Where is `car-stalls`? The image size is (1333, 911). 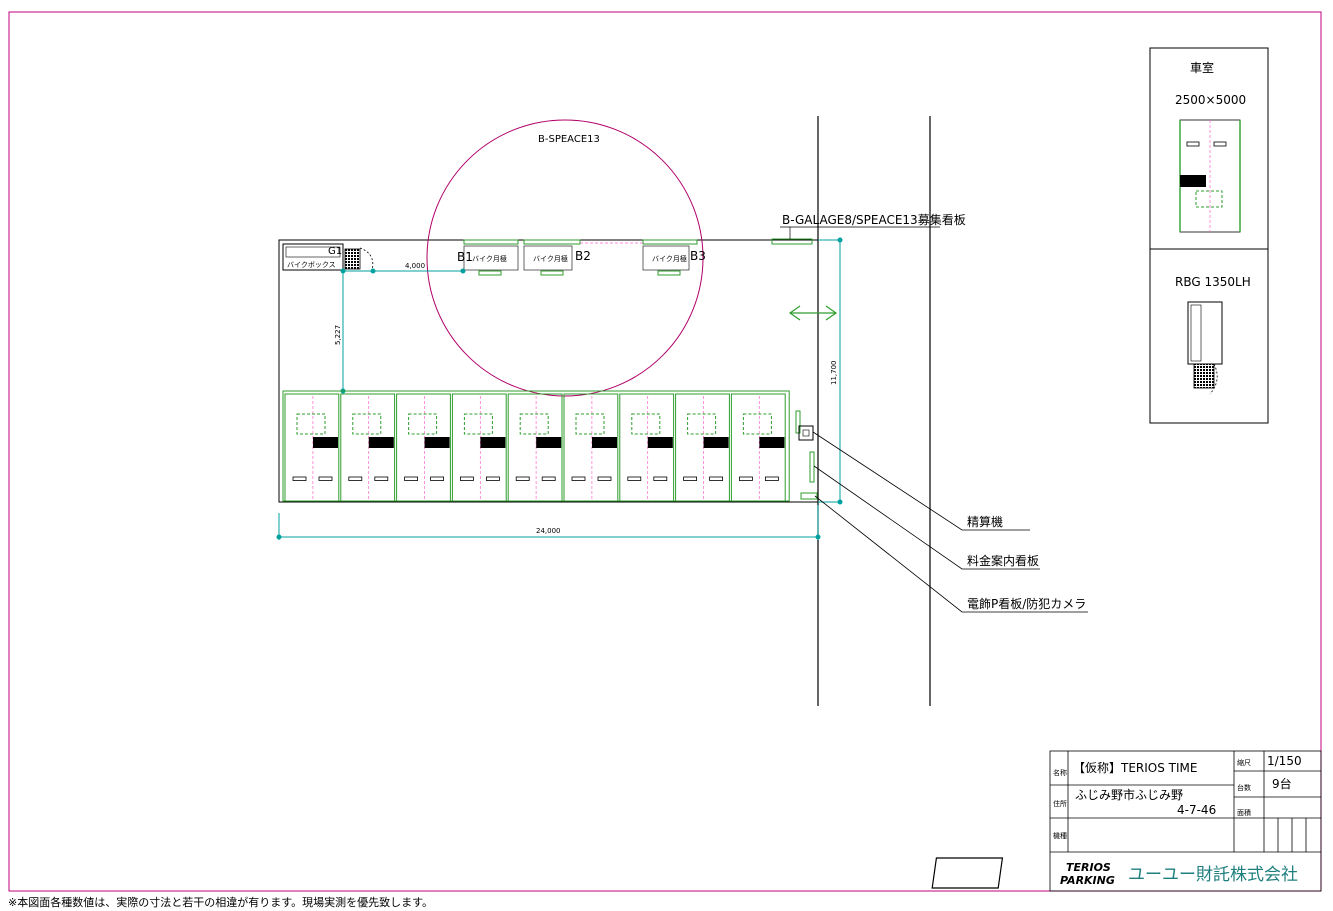 car-stalls is located at coordinates (536, 446).